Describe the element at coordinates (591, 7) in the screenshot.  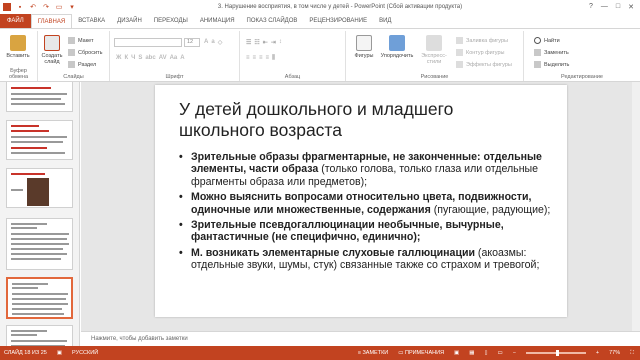
I see `help-icon: ?` at that location.